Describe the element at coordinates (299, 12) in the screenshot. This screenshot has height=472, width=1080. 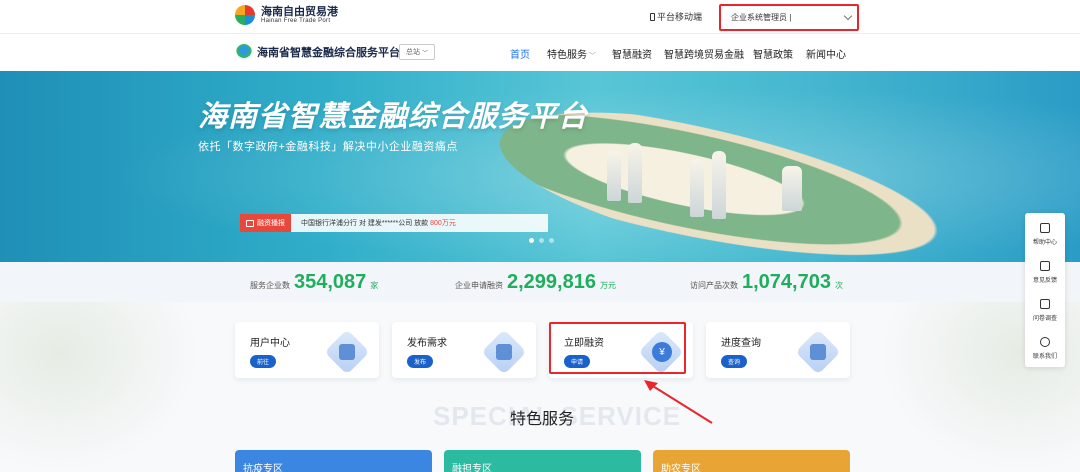
I see `logo-title-cn: 海南自由贸易港` at that location.